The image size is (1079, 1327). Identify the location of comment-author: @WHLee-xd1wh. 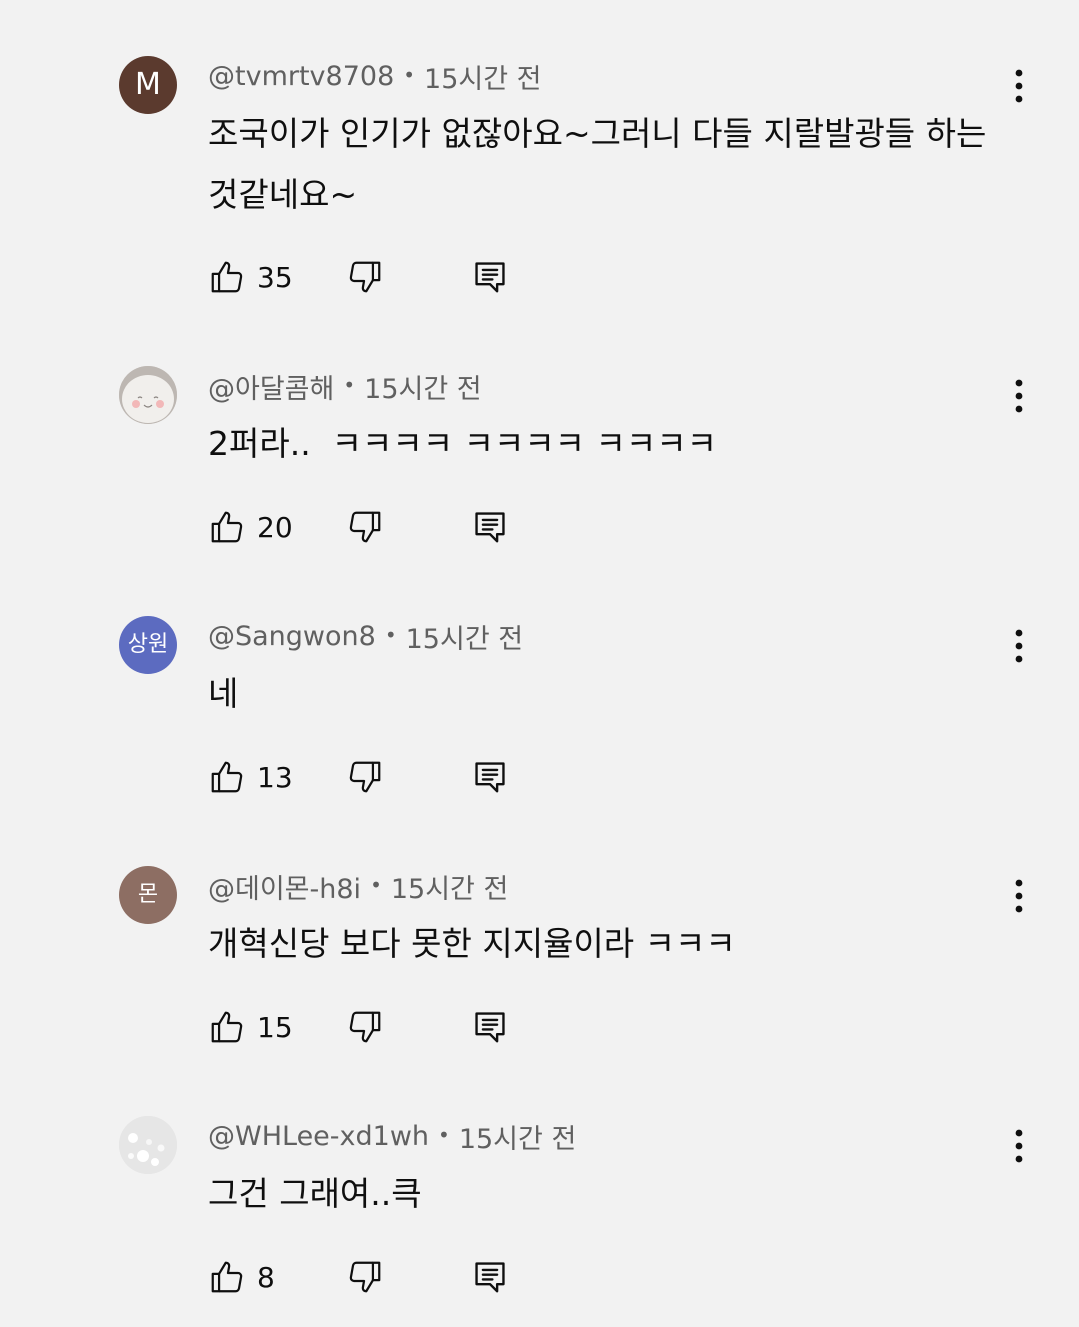
(318, 1136).